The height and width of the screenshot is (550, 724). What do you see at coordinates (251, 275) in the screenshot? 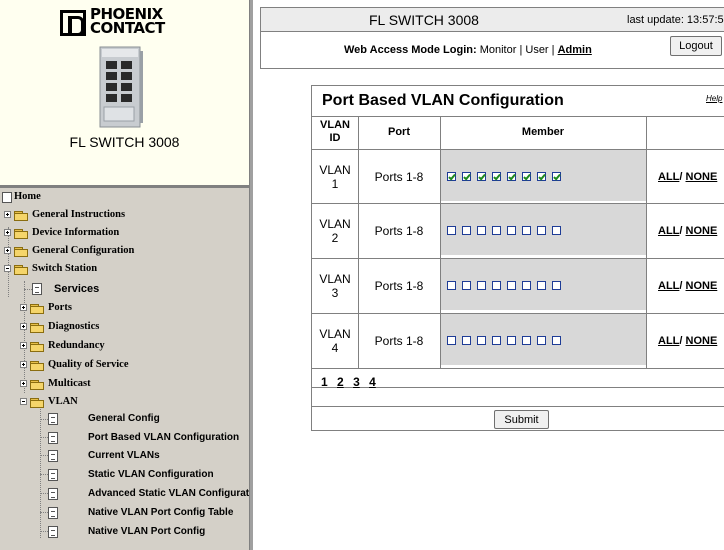
I see `frame-divider` at bounding box center [251, 275].